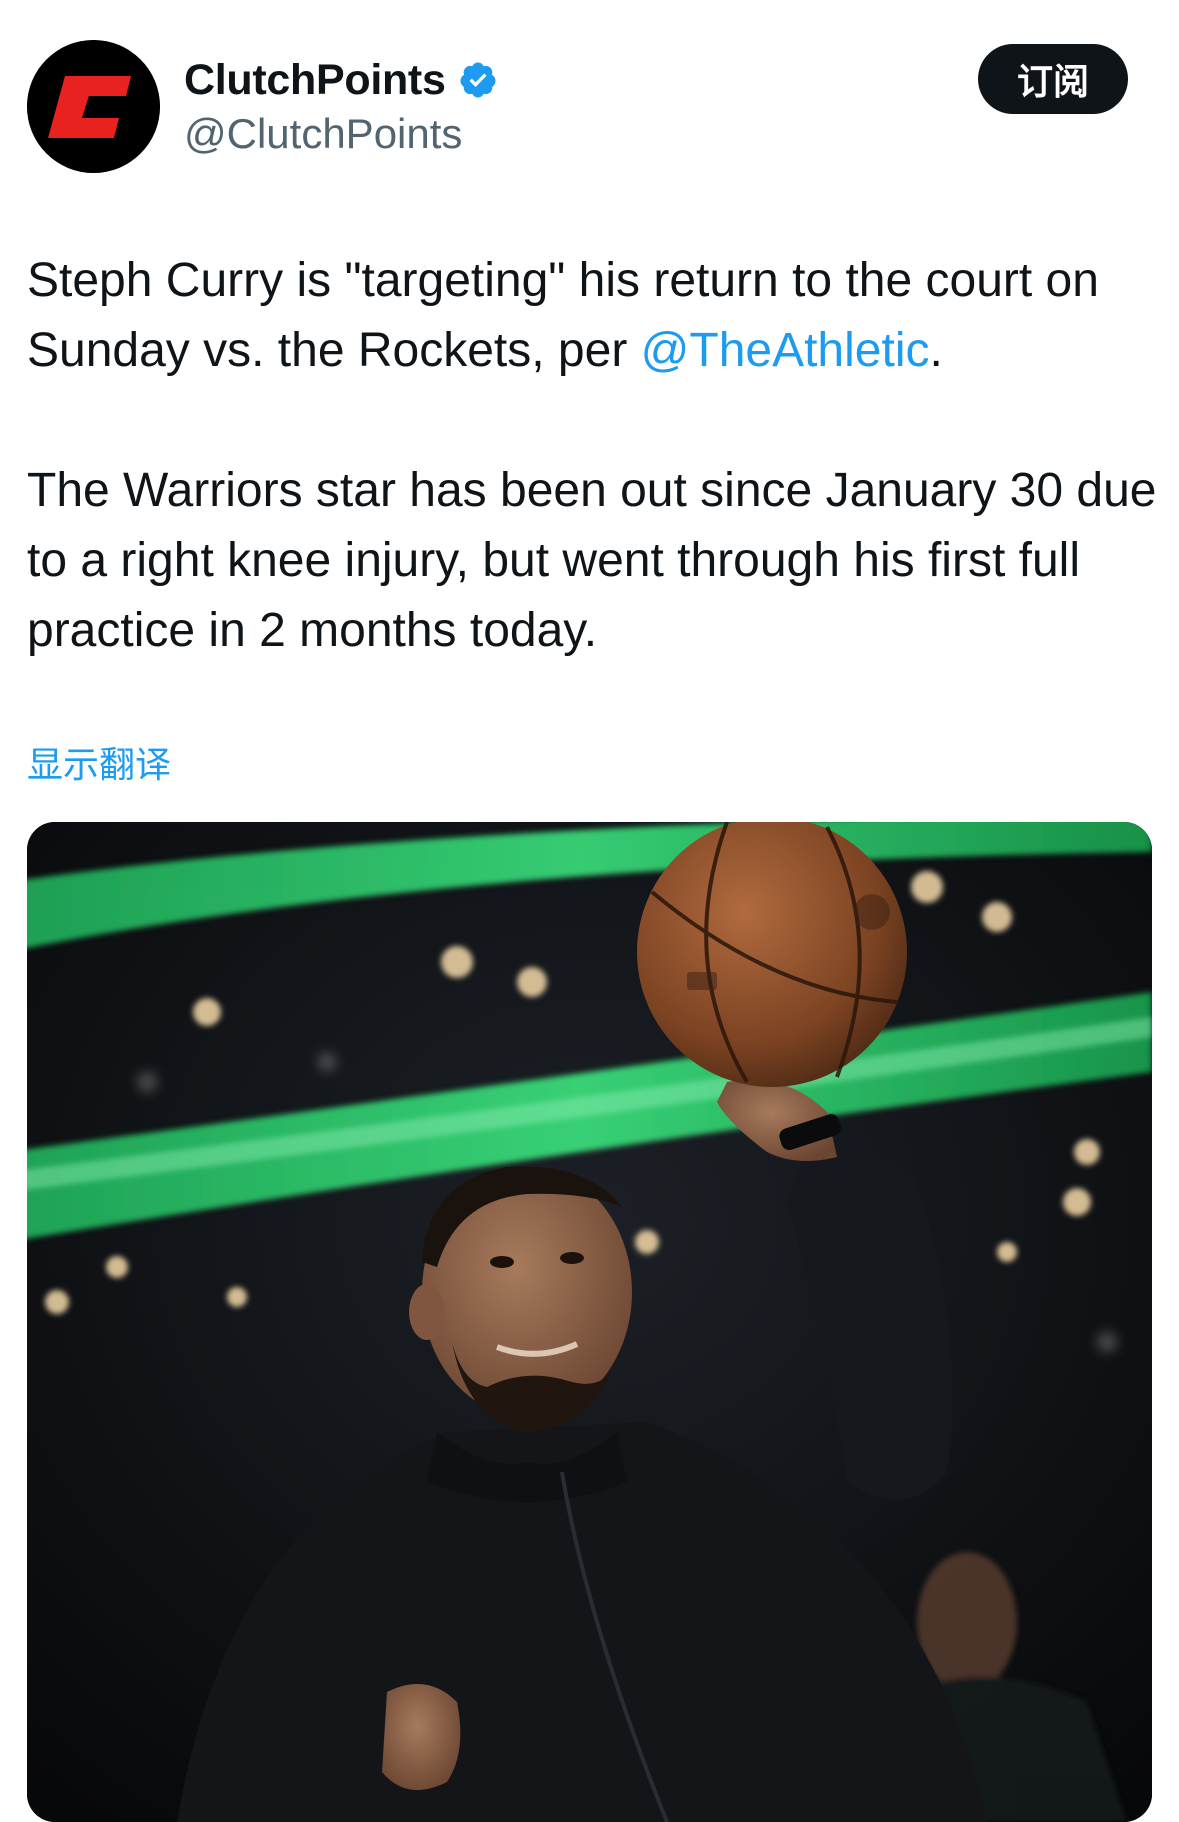  What do you see at coordinates (1053, 79) in the screenshot?
I see `subscribe-button: 订阅` at bounding box center [1053, 79].